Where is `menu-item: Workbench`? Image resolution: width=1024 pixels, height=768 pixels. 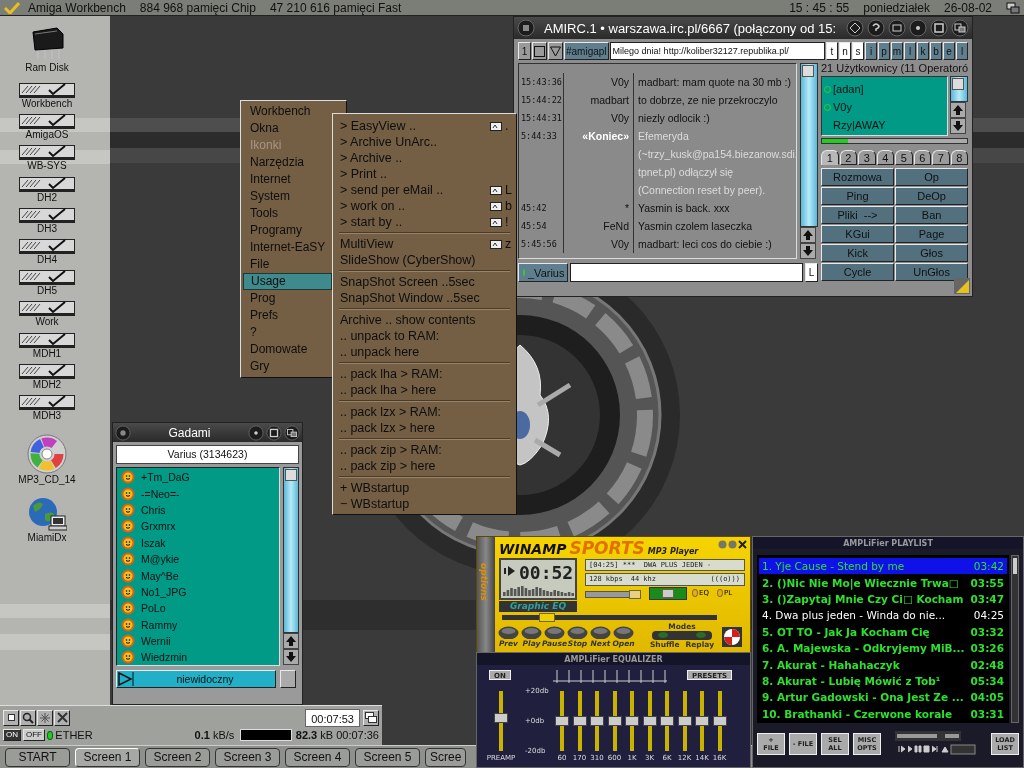 menu-item: Workbench is located at coordinates (287, 111).